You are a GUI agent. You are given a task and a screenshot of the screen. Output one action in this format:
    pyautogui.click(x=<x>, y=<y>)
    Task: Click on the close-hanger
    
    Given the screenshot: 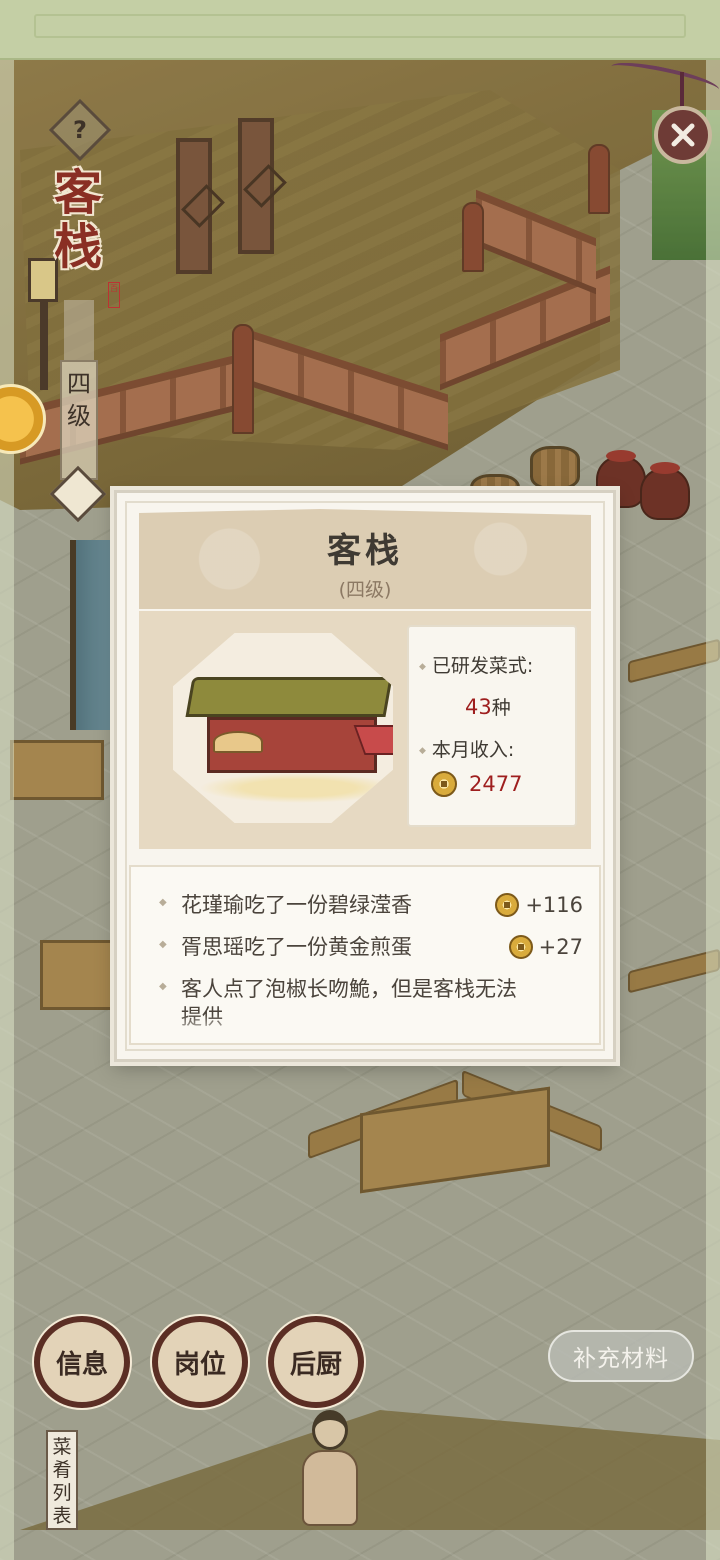 What is the action you would take?
    pyautogui.click(x=682, y=90)
    